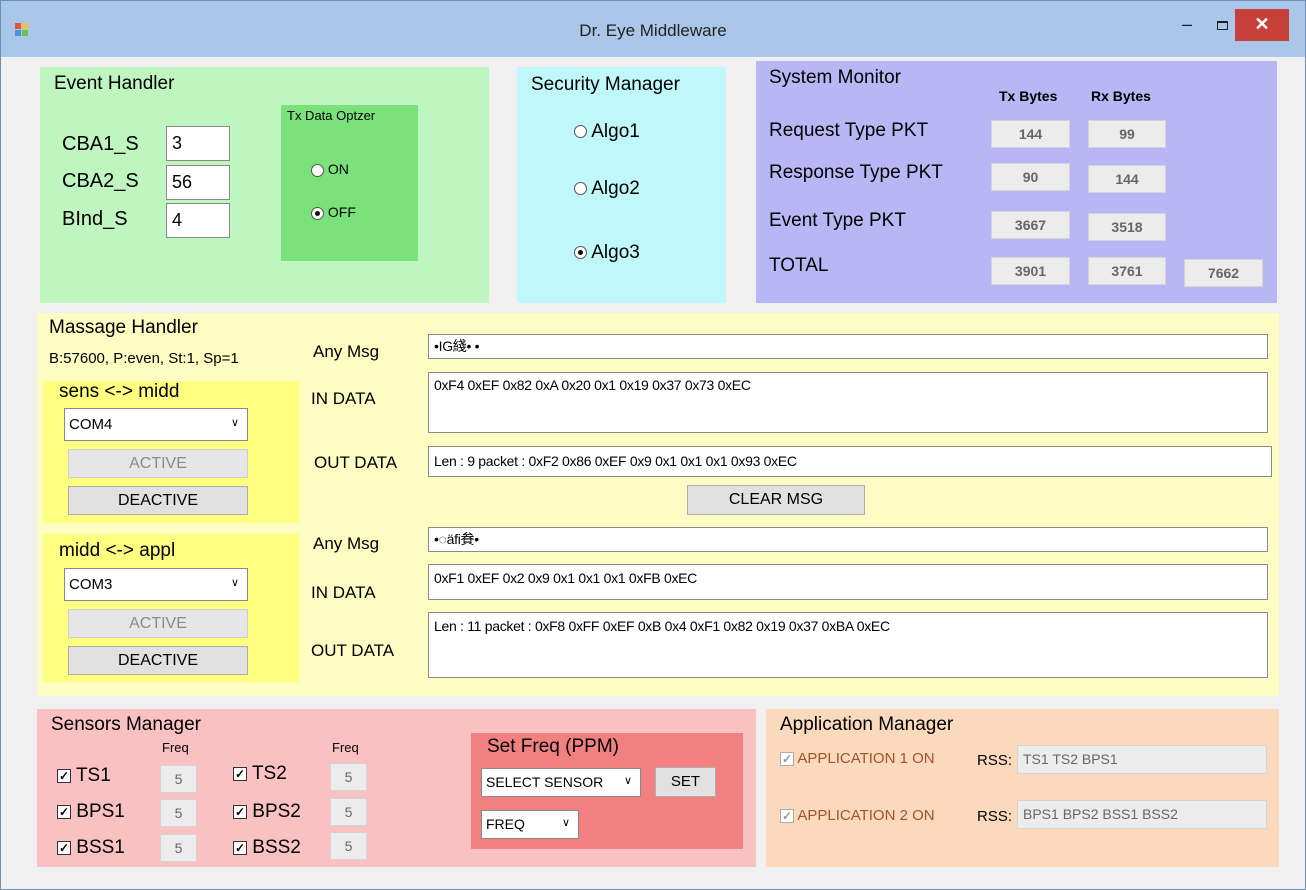 This screenshot has height=890, width=1306. What do you see at coordinates (119, 391) in the screenshot?
I see `sens-midd-title: sens <-> midd` at bounding box center [119, 391].